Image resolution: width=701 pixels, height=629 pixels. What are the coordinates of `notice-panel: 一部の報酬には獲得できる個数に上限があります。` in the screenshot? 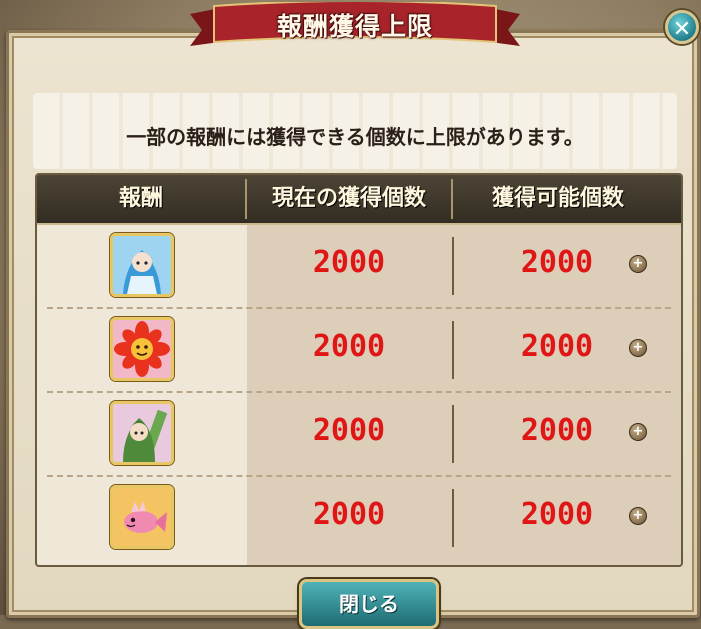 It's located at (355, 131).